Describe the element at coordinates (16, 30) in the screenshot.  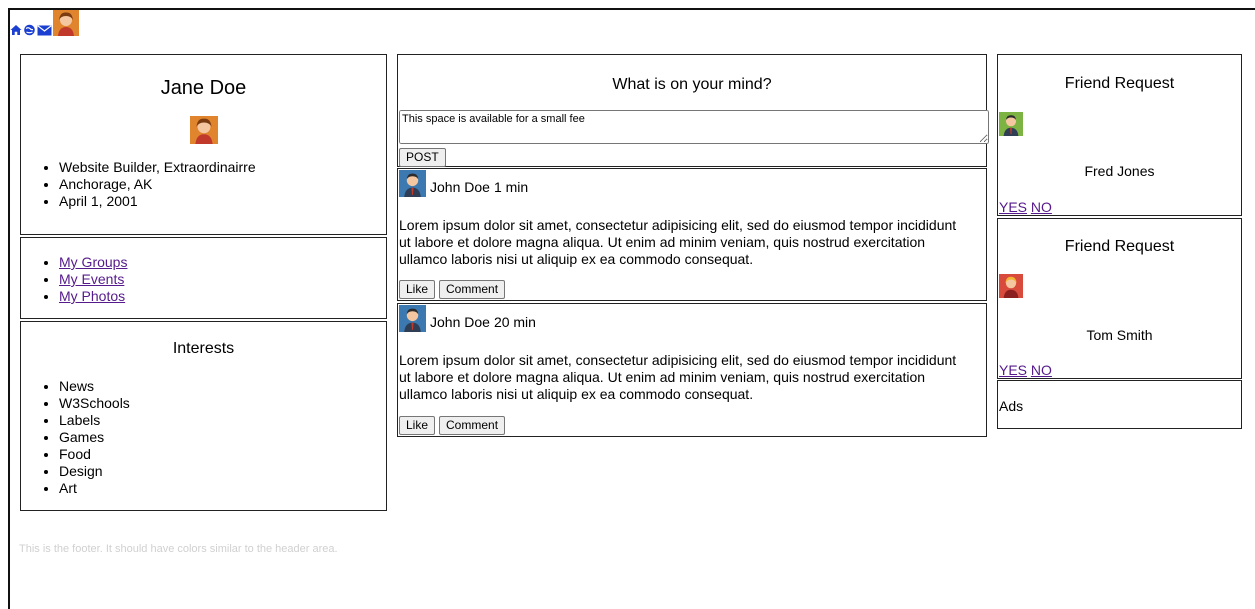
I see `home-icon` at that location.